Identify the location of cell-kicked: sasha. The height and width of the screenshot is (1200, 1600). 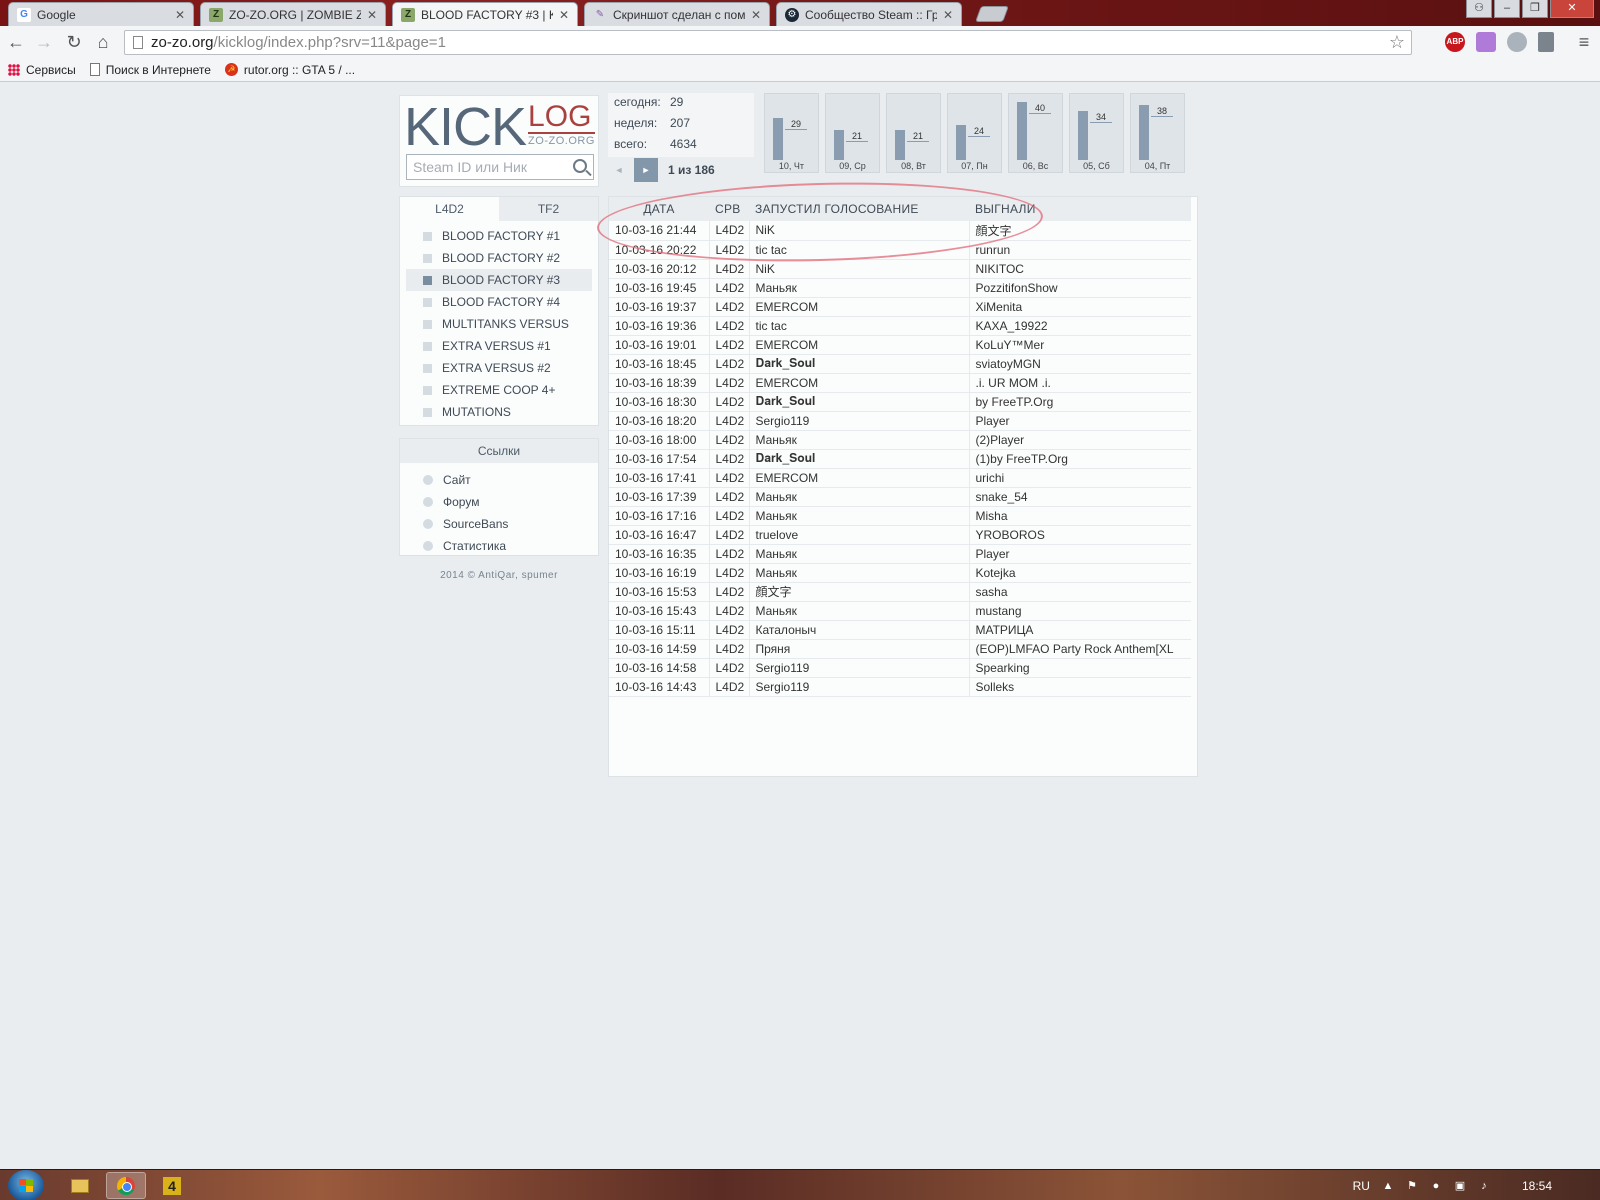
(1080, 592).